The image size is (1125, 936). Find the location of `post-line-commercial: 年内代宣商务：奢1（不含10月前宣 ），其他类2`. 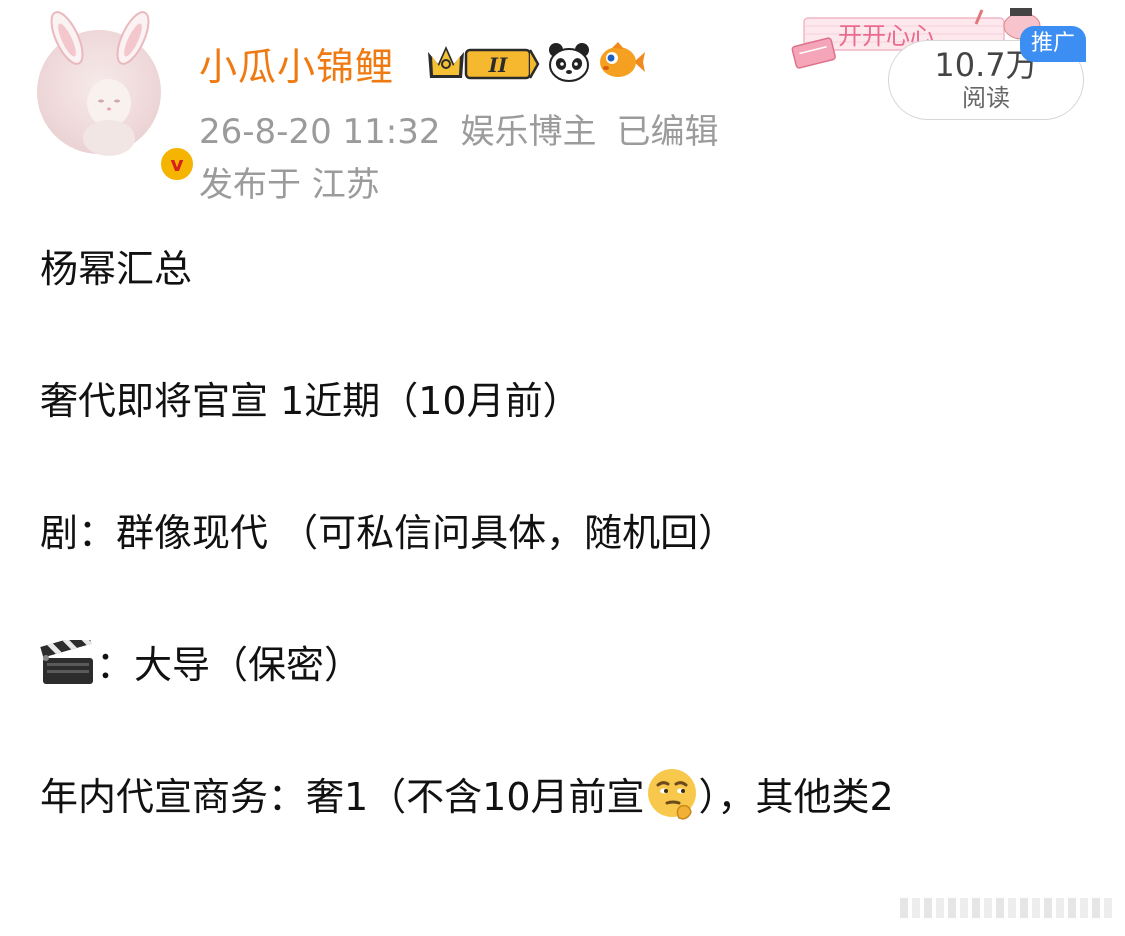

post-line-commercial: 年内代宣商务：奢1（不含10月前宣 ），其他类2 is located at coordinates (565, 797).